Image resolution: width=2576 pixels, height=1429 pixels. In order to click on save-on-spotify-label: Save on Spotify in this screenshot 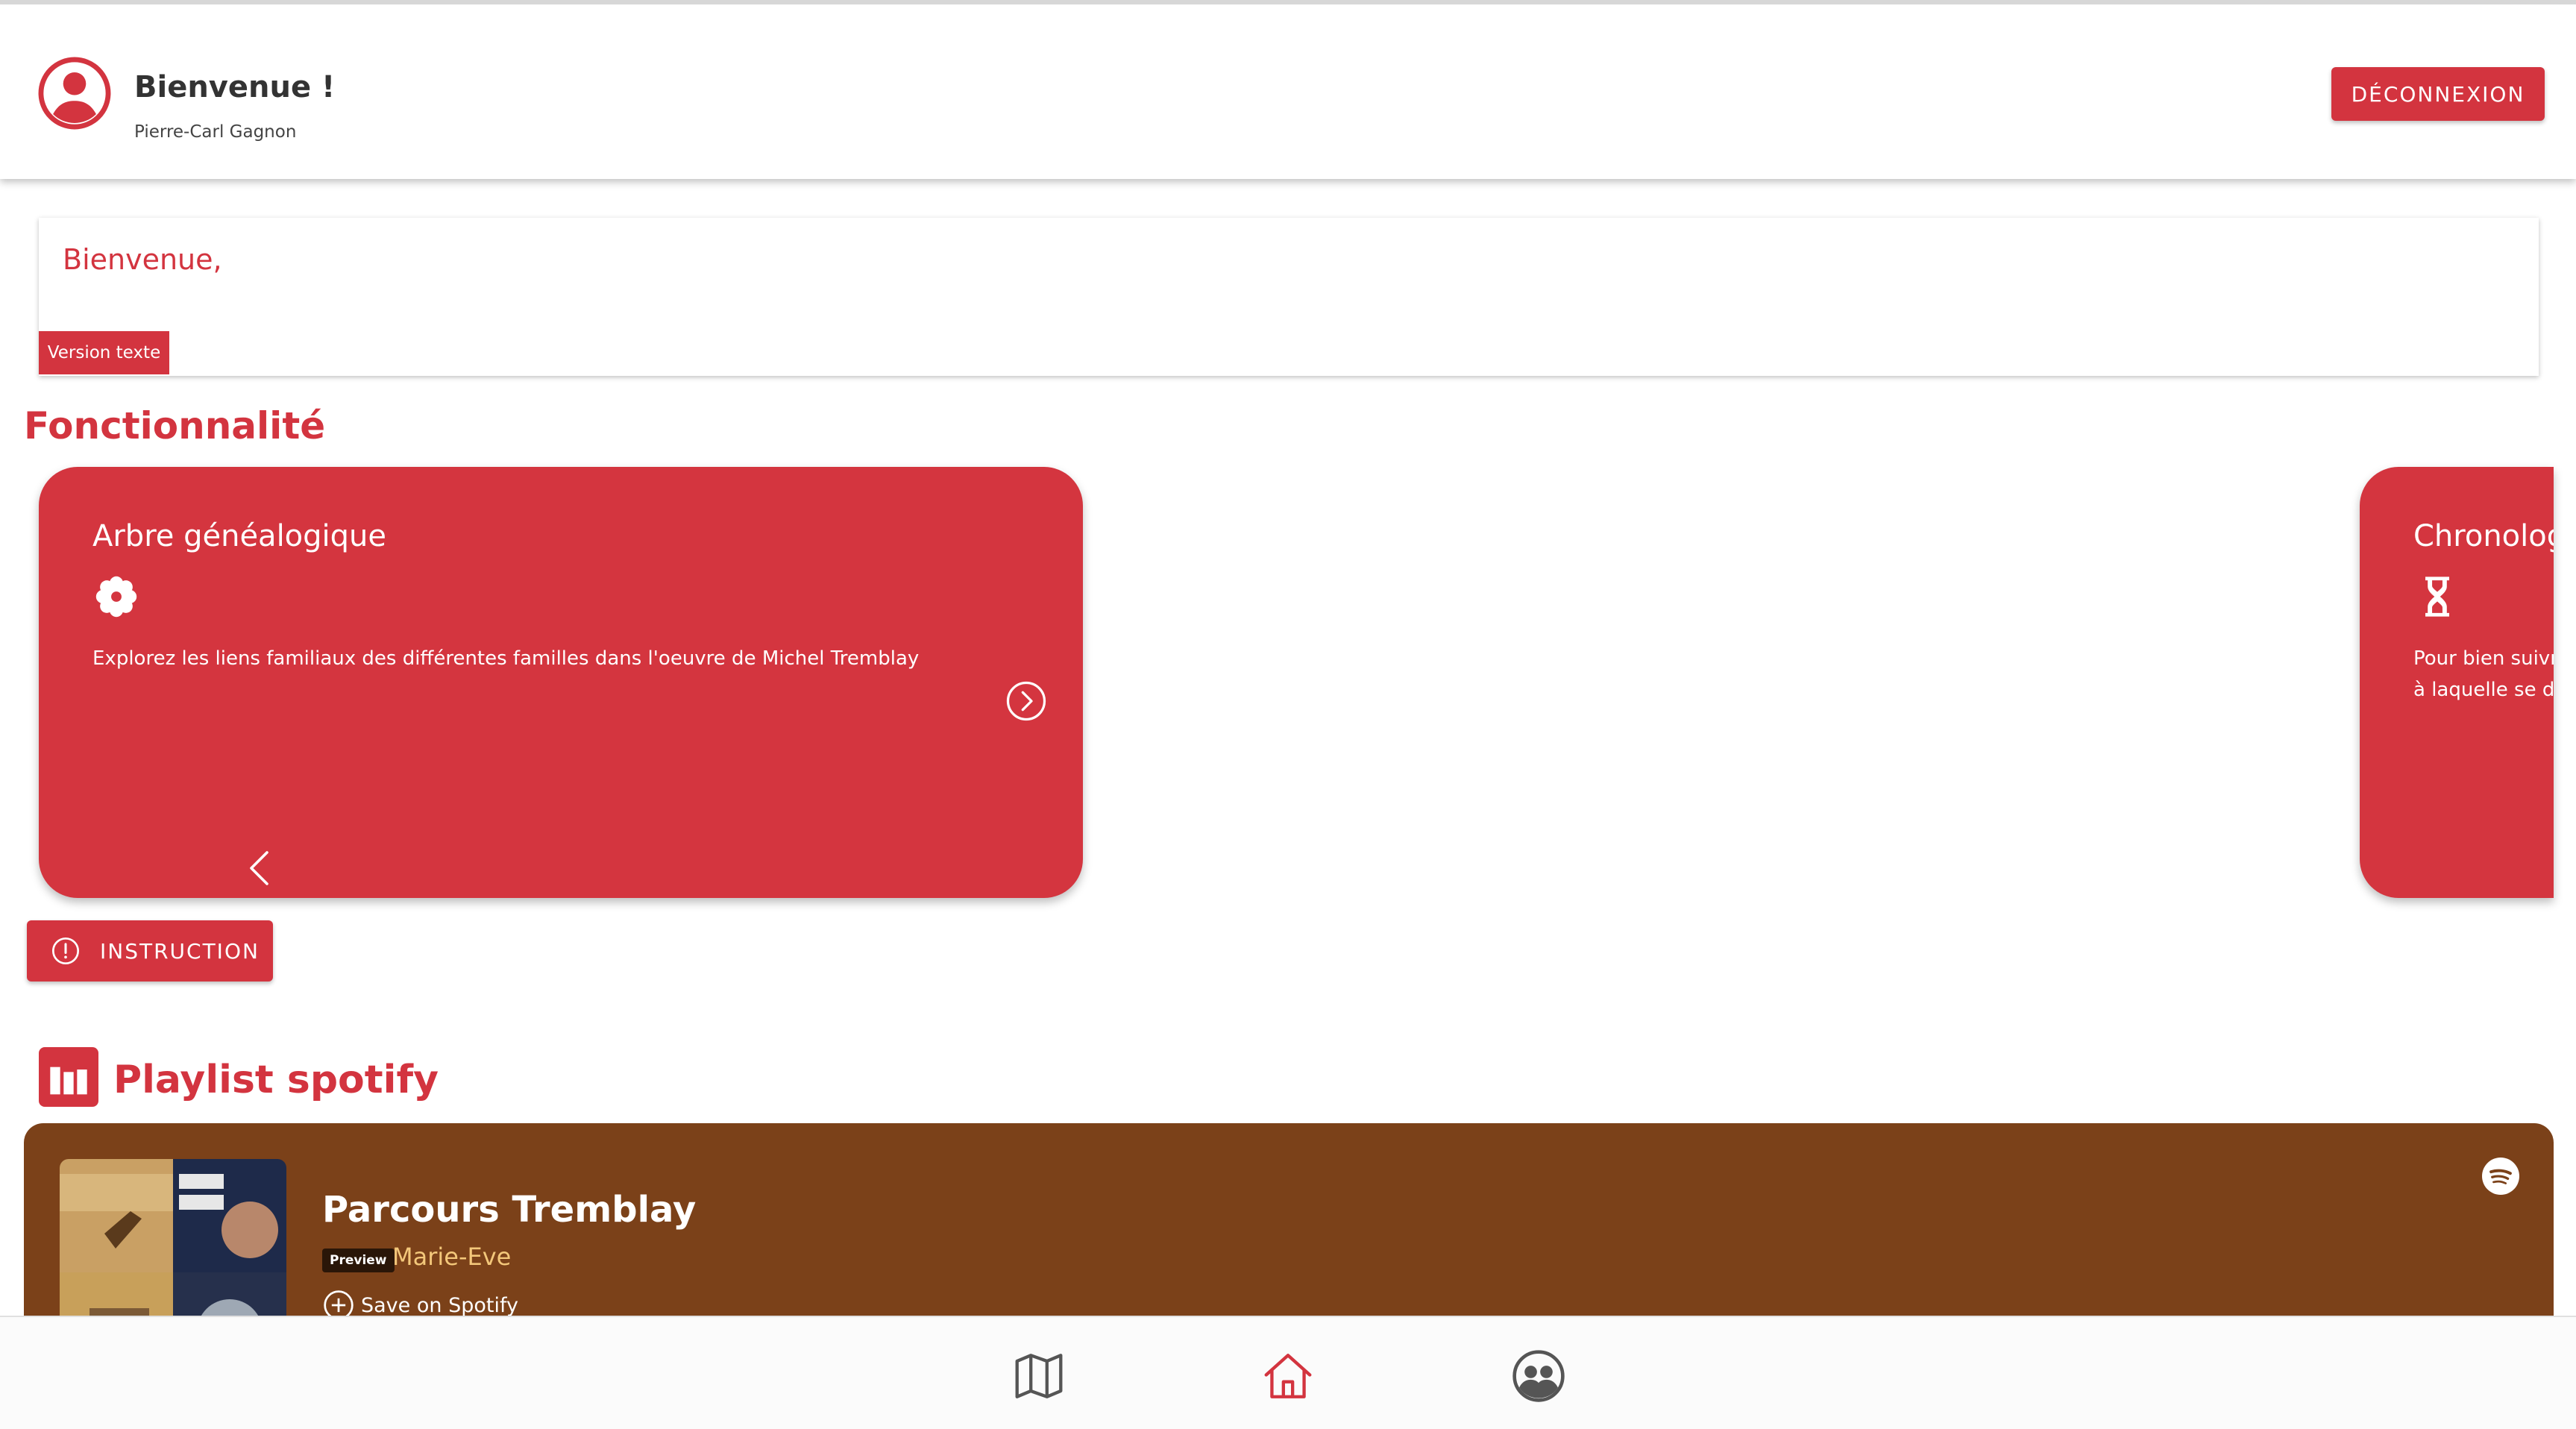, I will do `click(440, 1305)`.